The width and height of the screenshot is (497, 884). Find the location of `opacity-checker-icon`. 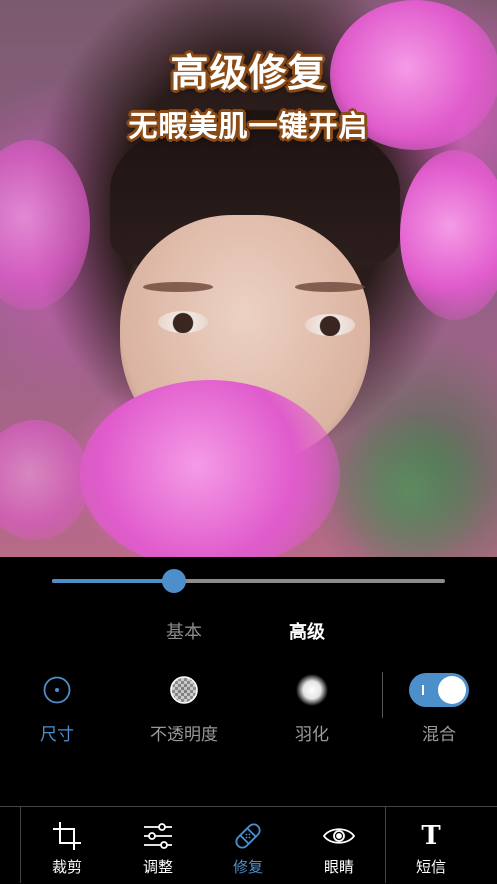

opacity-checker-icon is located at coordinates (184, 690).